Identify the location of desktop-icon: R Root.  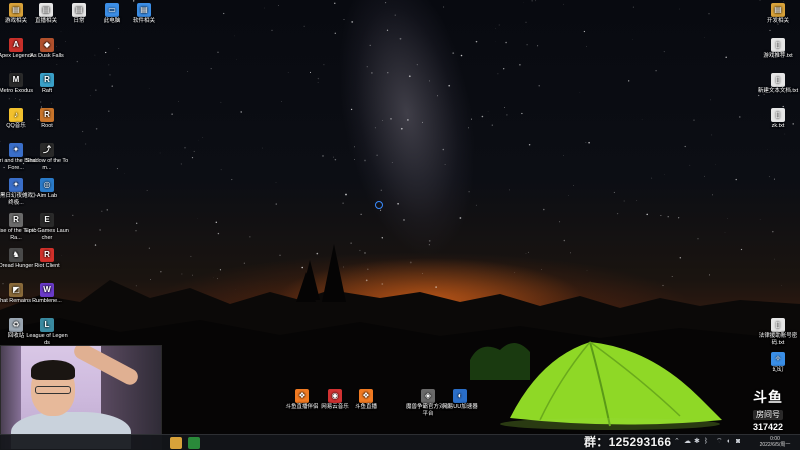
(47, 119).